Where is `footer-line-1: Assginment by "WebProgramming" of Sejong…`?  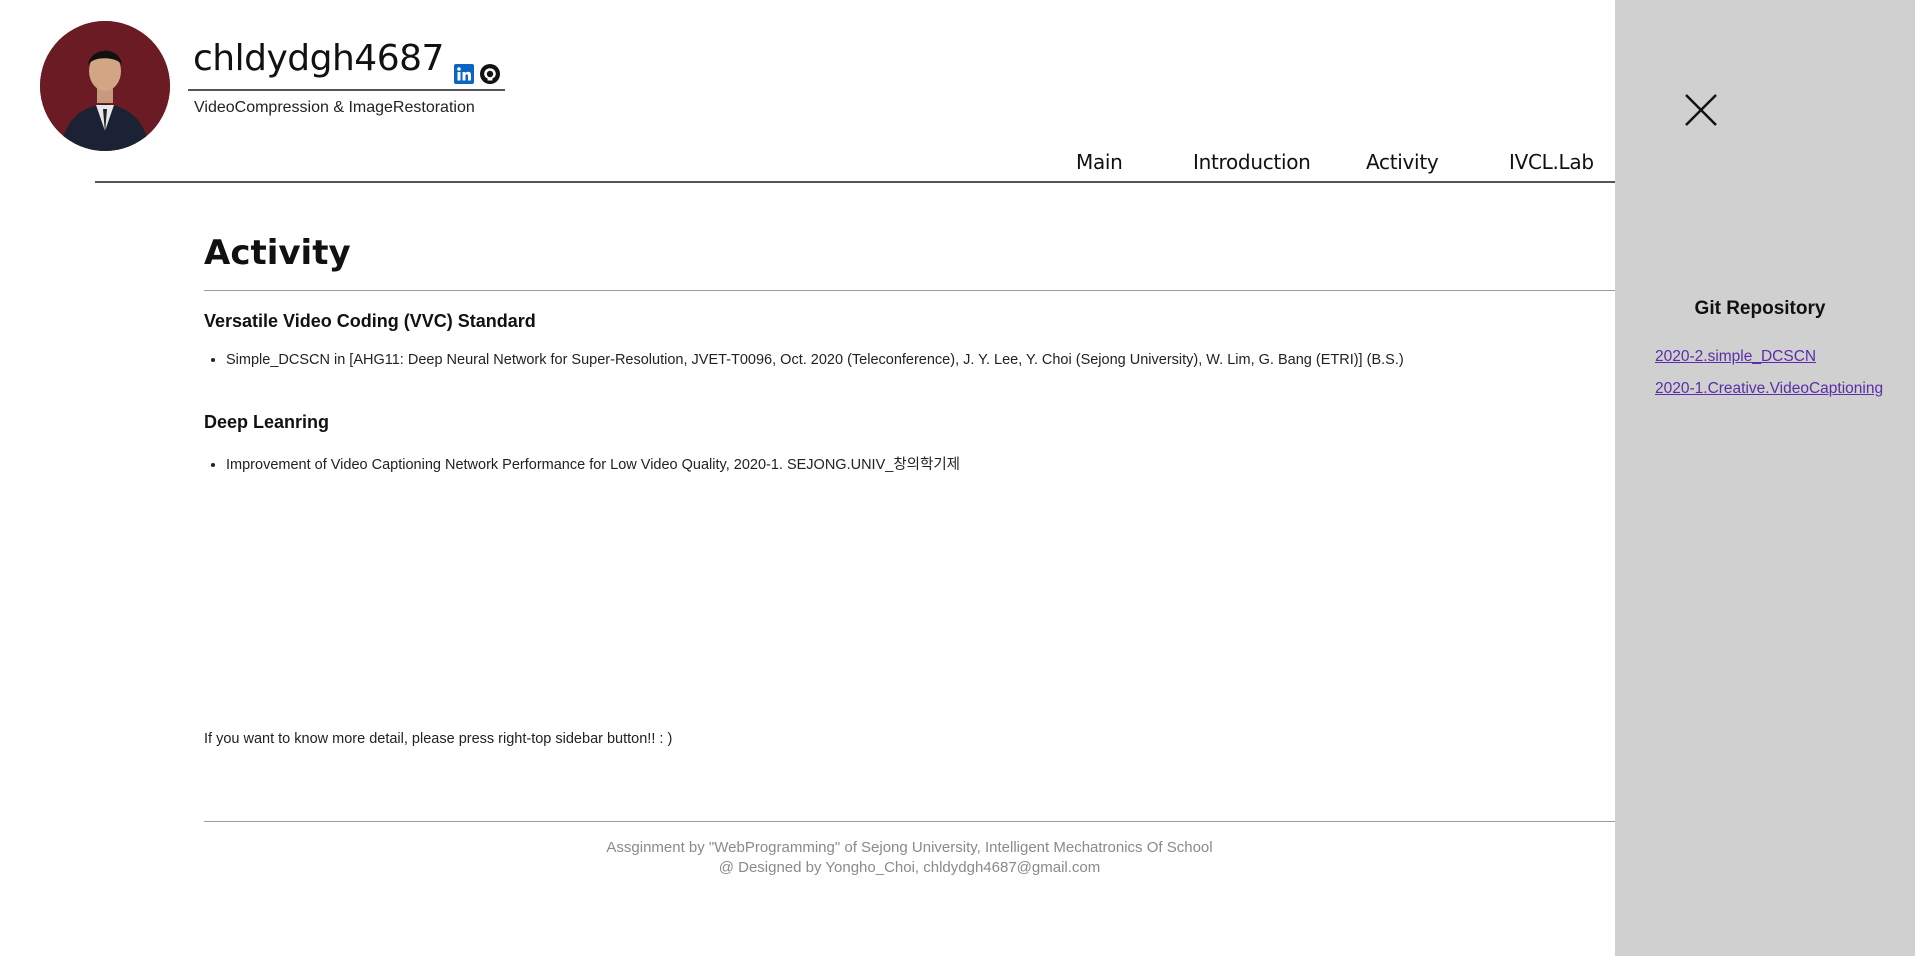 footer-line-1: Assginment by "WebProgramming" of Sejong… is located at coordinates (909, 847).